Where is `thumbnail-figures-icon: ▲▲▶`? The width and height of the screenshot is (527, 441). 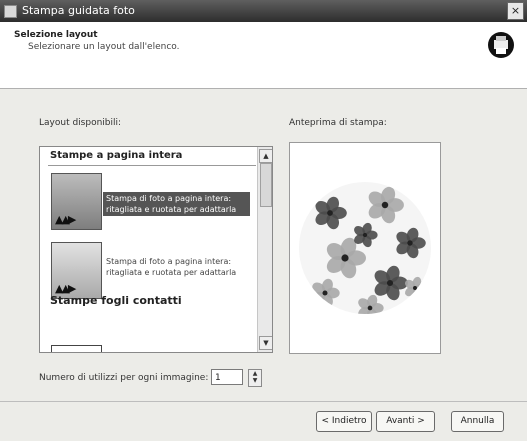
thumbnail-figures-icon: ▲▲▶ is located at coordinates (65, 219).